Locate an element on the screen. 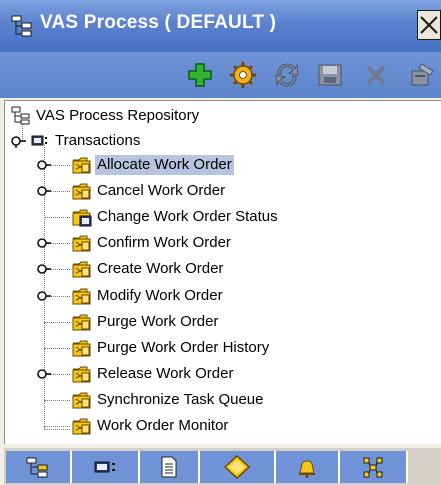  tree-item: Synchronize Task Queue is located at coordinates (169, 400).